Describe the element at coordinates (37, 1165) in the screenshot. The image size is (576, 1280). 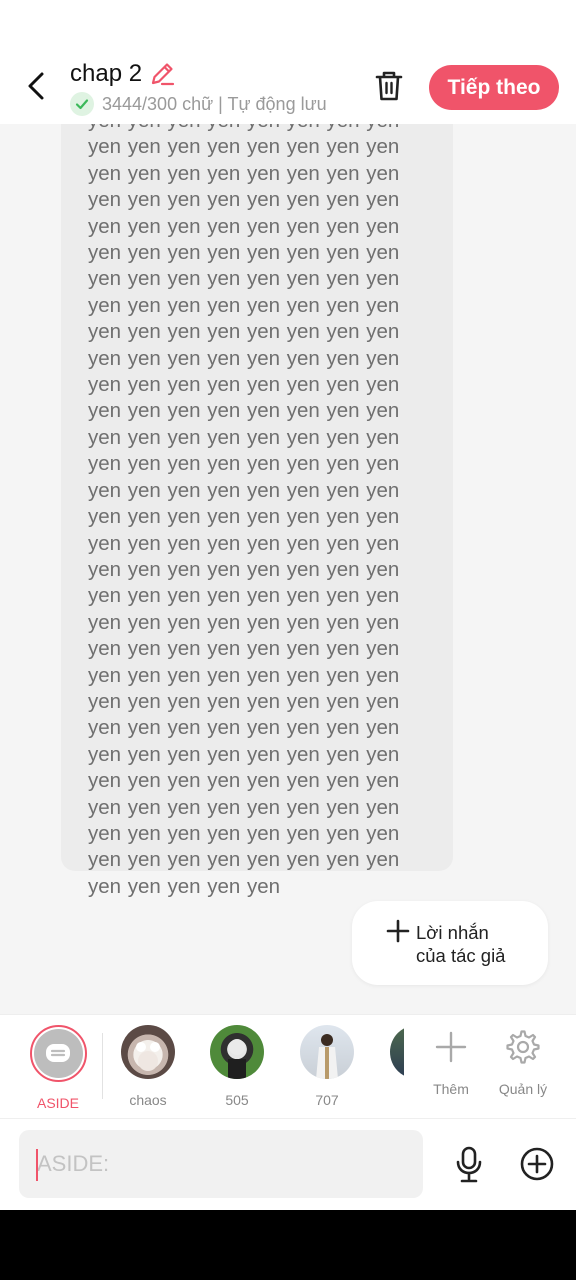
I see `text-caret` at that location.